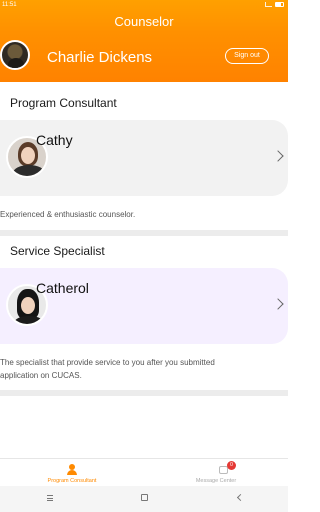  Describe the element at coordinates (100, 57) in the screenshot. I see `user-name: Charlie Dickens` at that location.